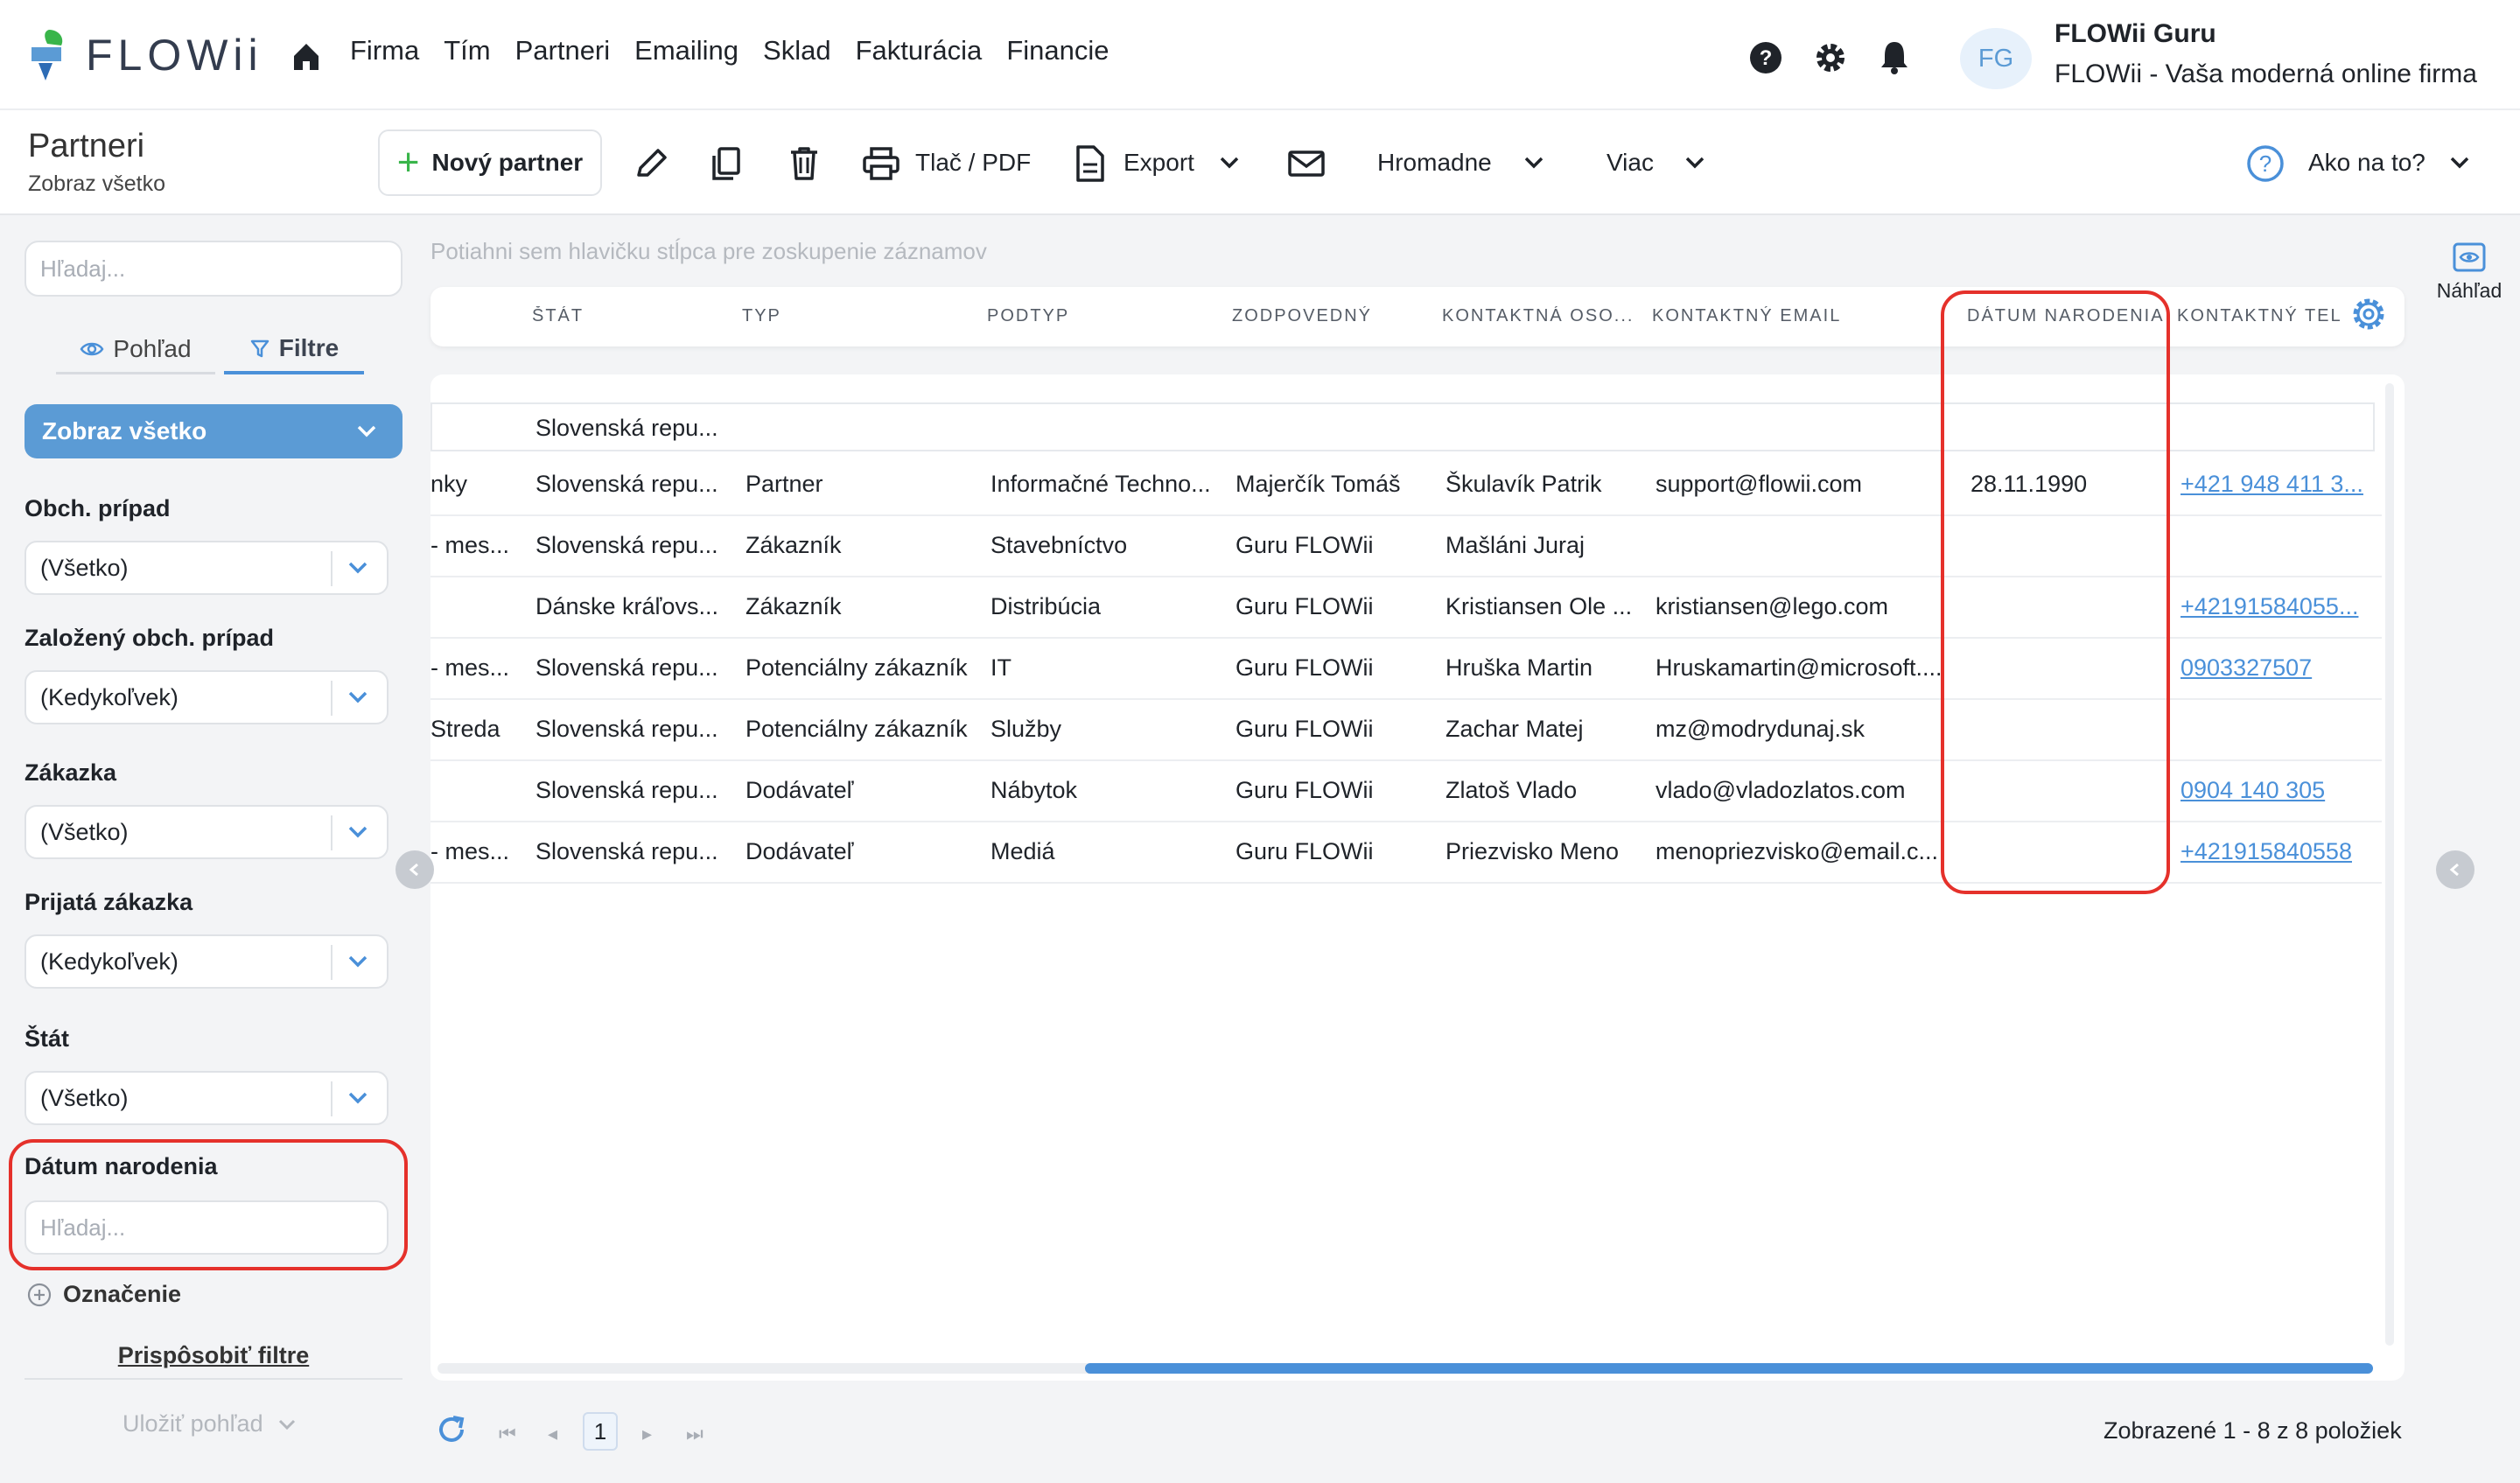 This screenshot has width=2520, height=1483. What do you see at coordinates (727, 163) in the screenshot?
I see `copy-icon` at bounding box center [727, 163].